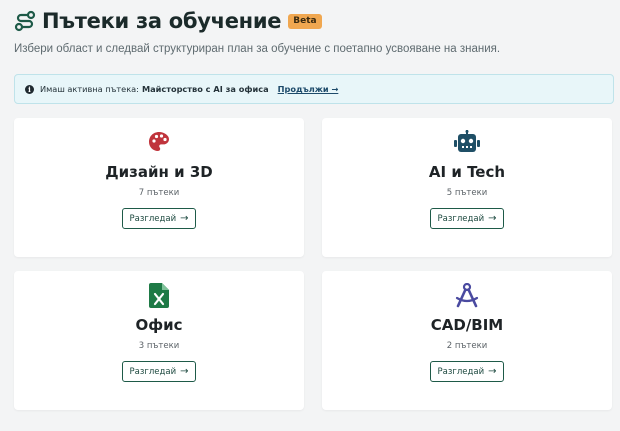 This screenshot has height=431, width=620. I want to click on browse-button-cad: Разгледай →, so click(467, 371).